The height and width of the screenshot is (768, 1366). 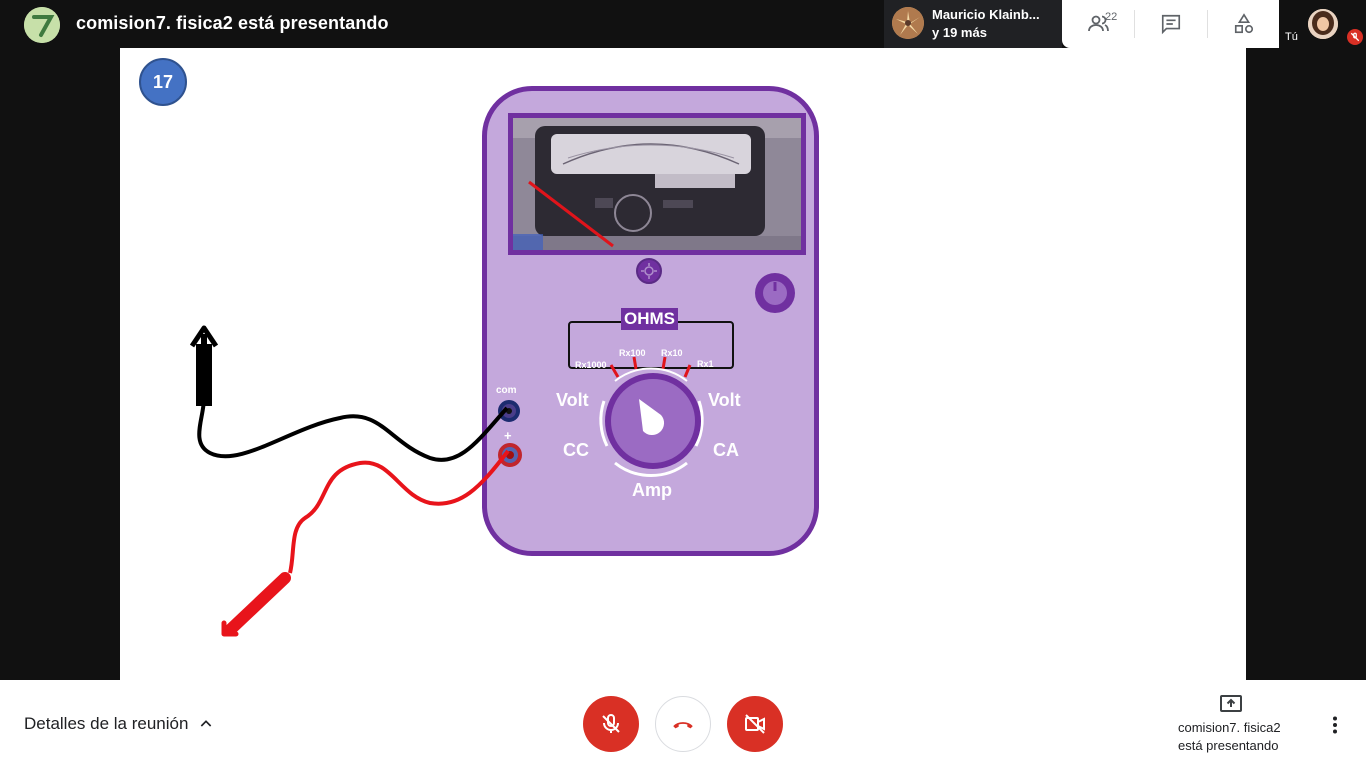 I want to click on self-tile: Tú, so click(x=1323, y=24).